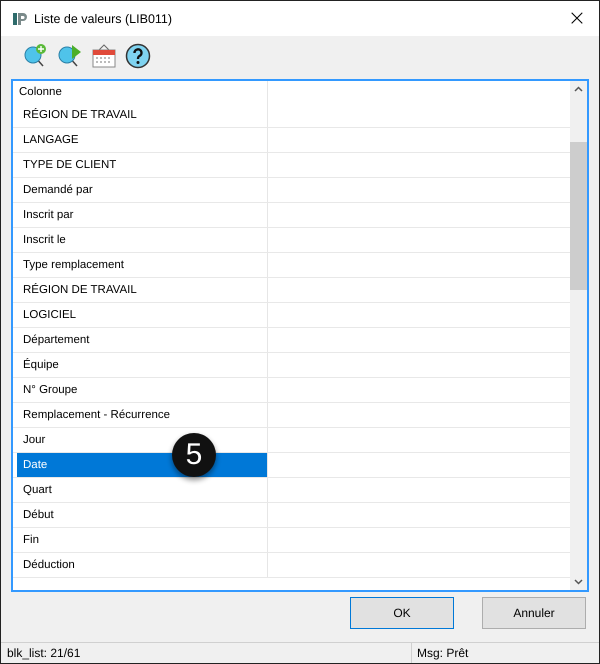  Describe the element at coordinates (104, 56) in the screenshot. I see `calendar-icon` at that location.